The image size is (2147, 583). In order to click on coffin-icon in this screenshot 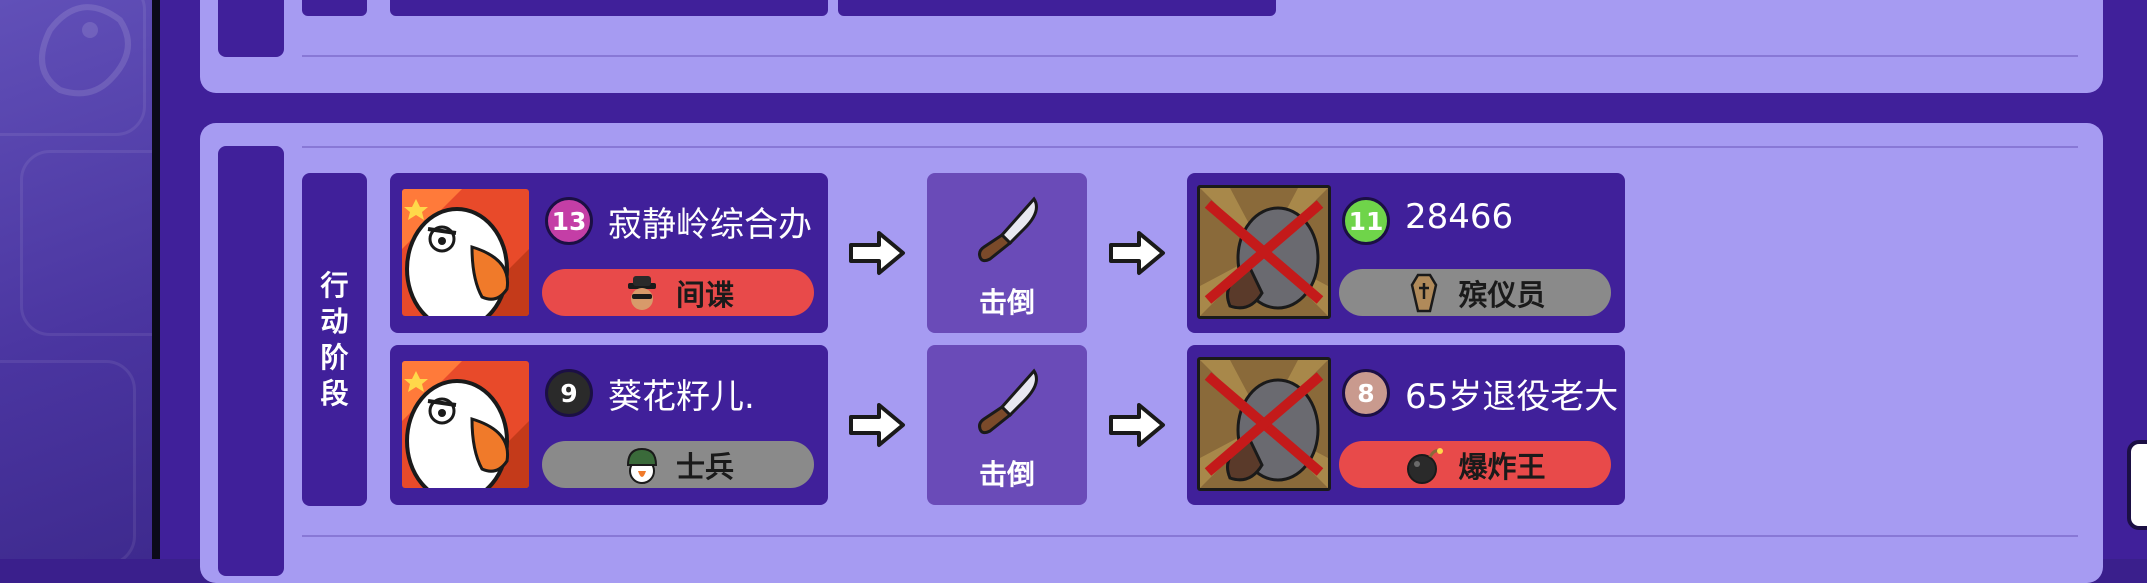, I will do `click(1424, 293)`.